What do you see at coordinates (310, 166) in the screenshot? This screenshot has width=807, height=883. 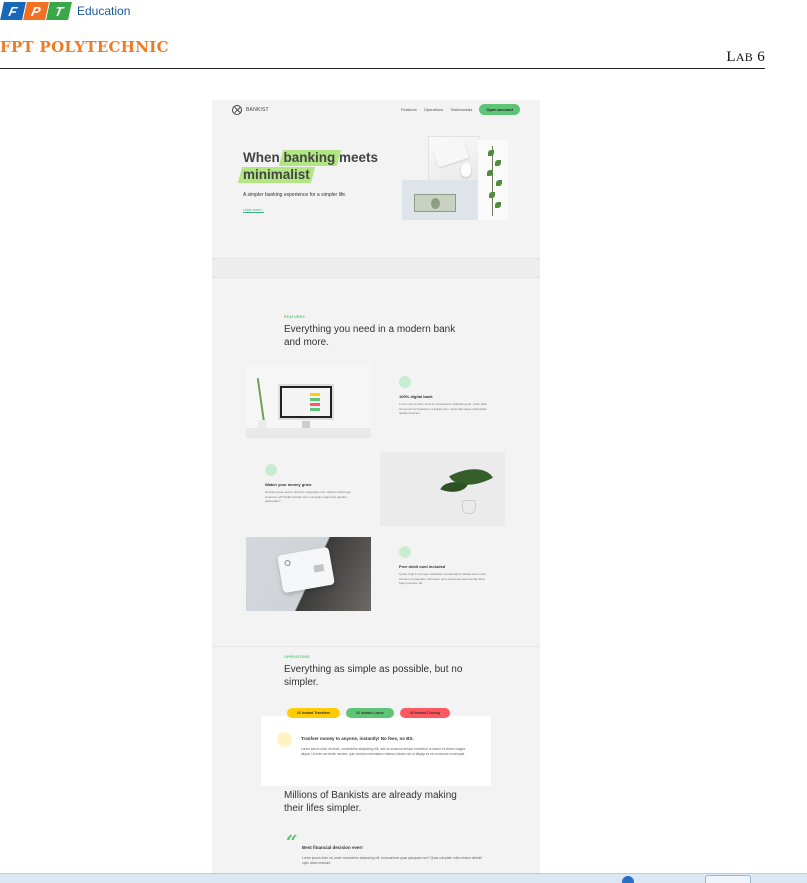 I see `hero-title: When banking meets minimalist` at bounding box center [310, 166].